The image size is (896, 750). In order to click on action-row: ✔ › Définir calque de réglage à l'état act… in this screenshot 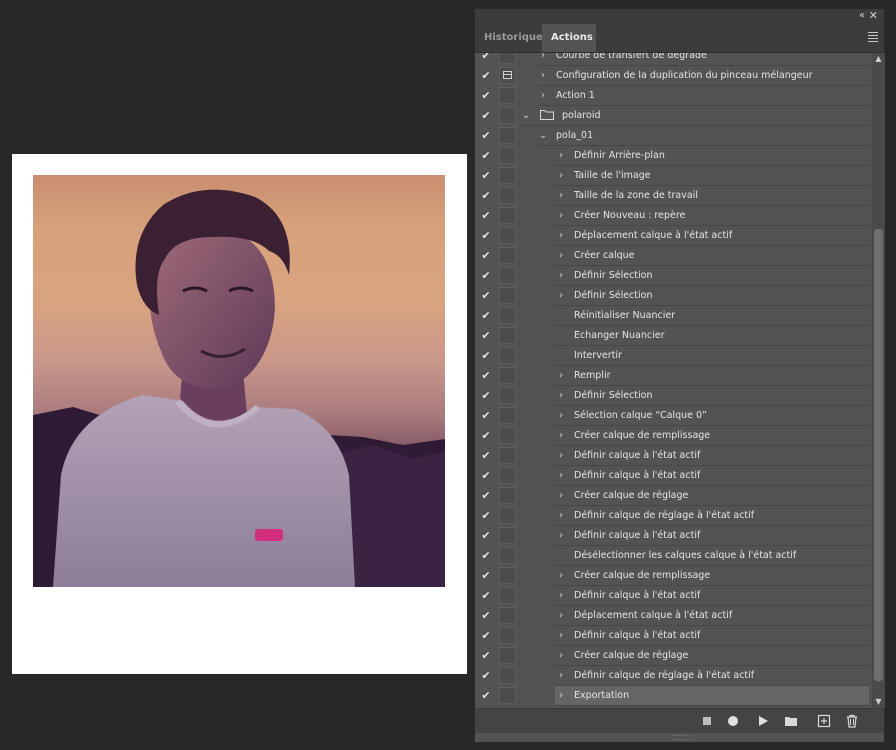, I will do `click(673, 676)`.